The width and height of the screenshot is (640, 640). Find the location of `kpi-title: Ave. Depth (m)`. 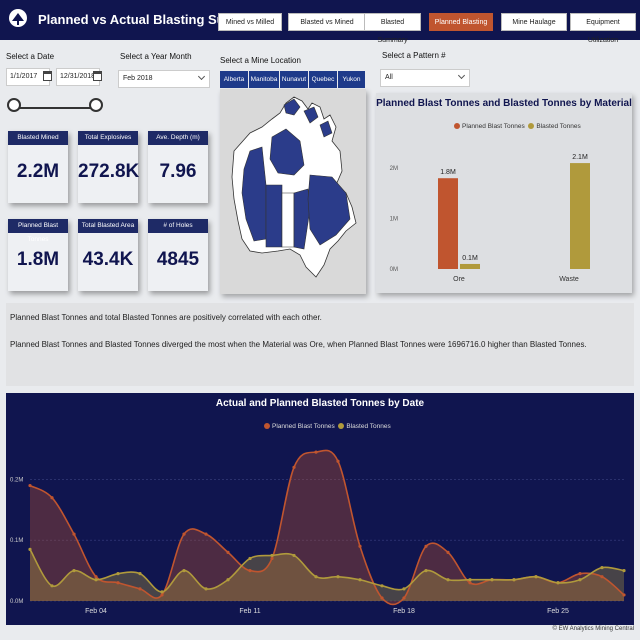

kpi-title: Ave. Depth (m) is located at coordinates (178, 138).